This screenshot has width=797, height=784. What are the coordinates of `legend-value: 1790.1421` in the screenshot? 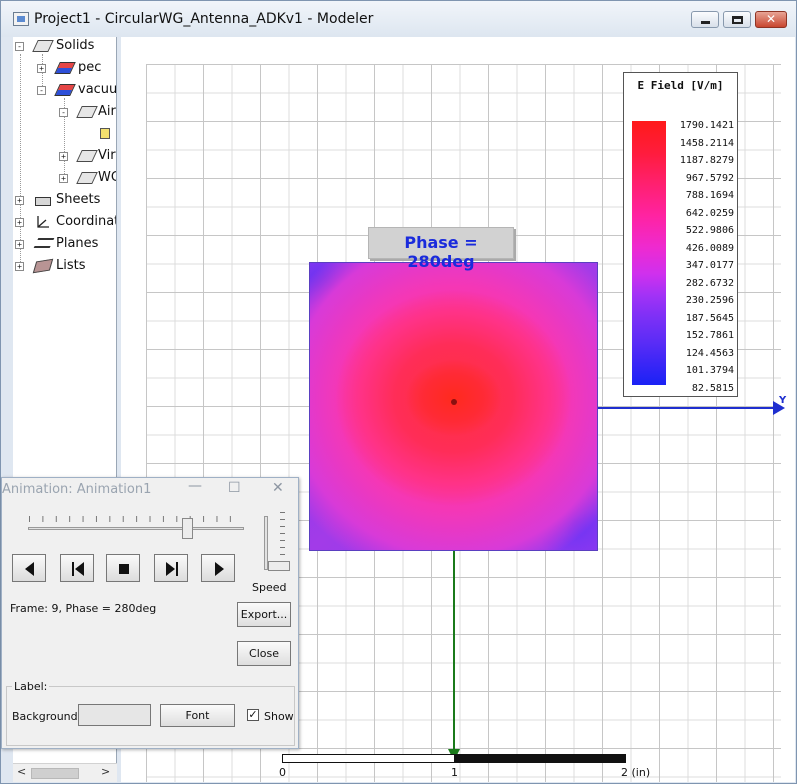 It's located at (706, 125).